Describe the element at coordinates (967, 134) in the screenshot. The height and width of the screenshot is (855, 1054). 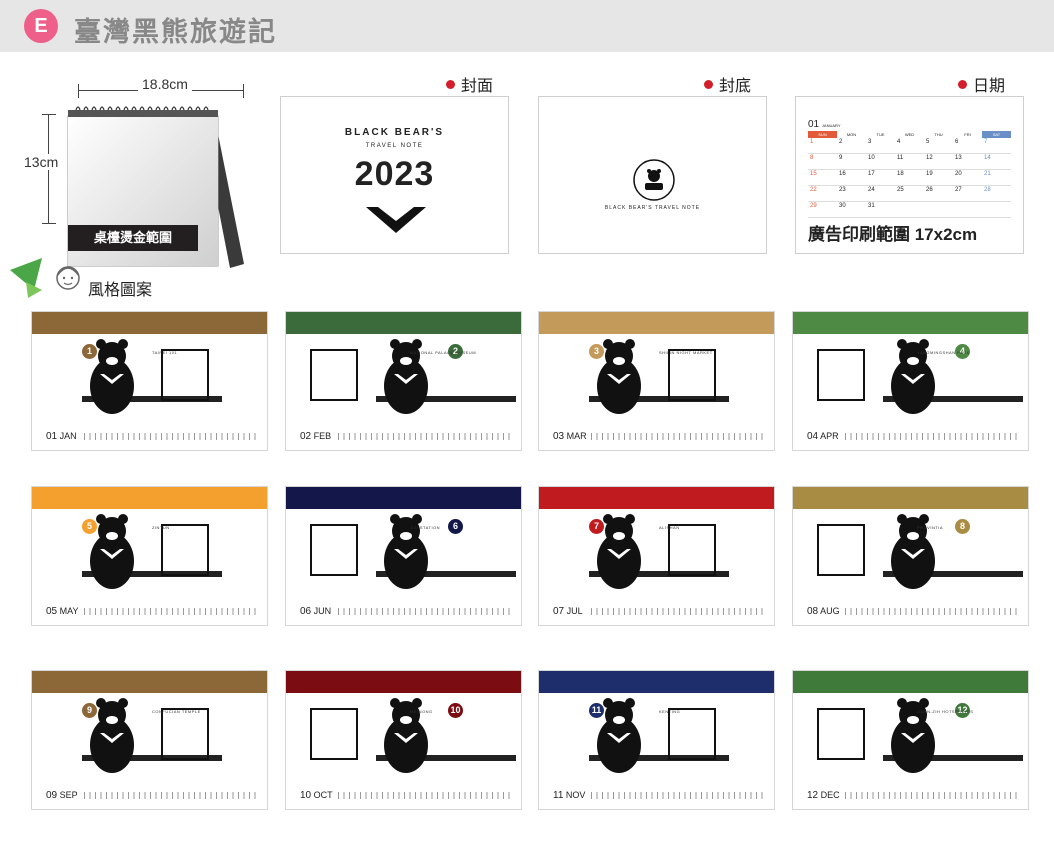
I see `weekday-cell: FRI` at that location.